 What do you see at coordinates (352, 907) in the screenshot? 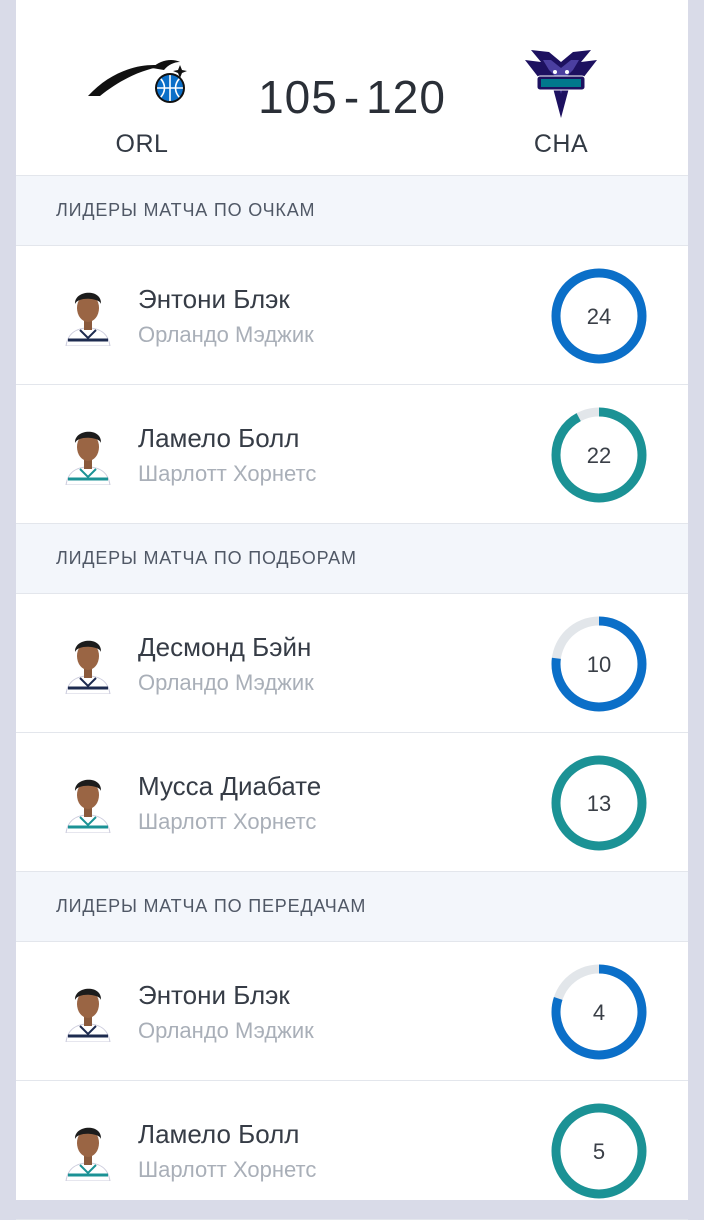
I see `section-title: ЛИДЕРЫ МАТЧА ПО ПЕРЕДАЧАМ` at bounding box center [352, 907].